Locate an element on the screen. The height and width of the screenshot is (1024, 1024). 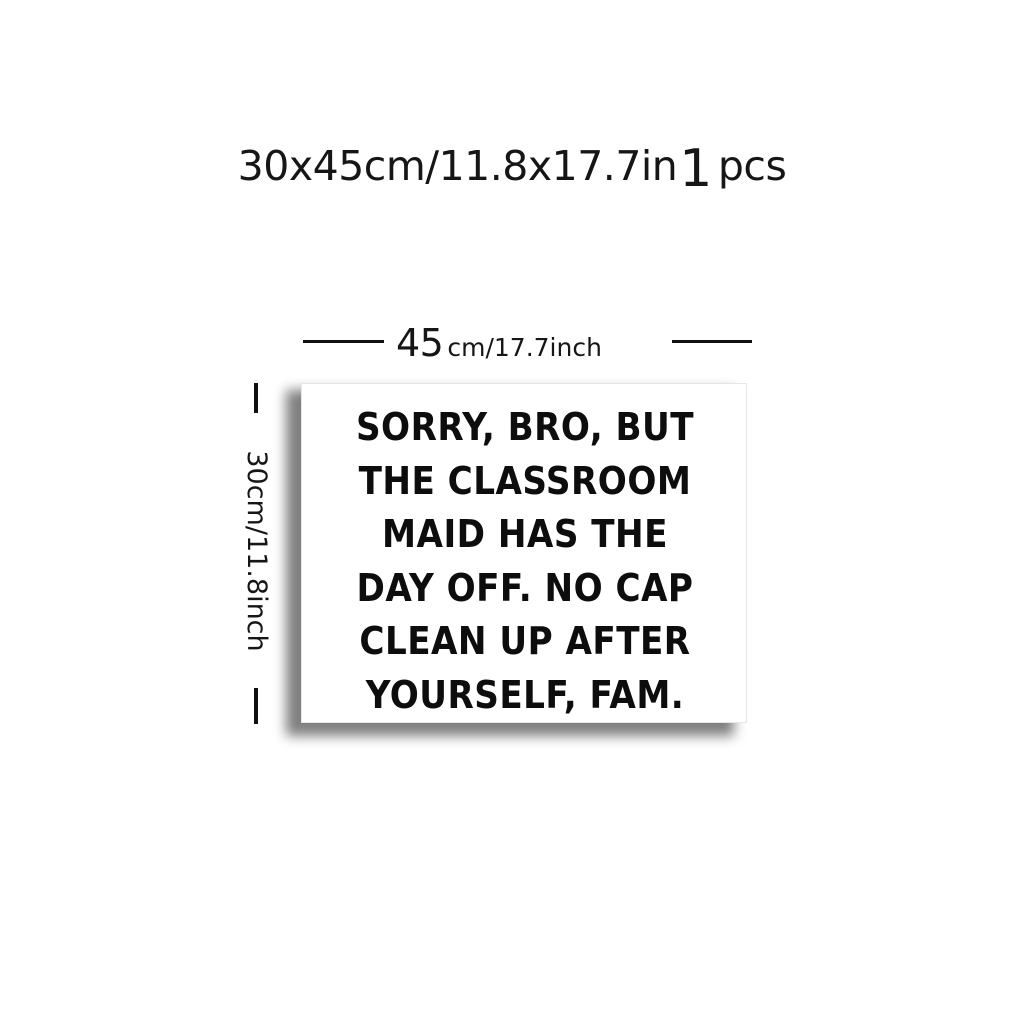
width-label: 45 cm/17.7inch is located at coordinates (499, 345).